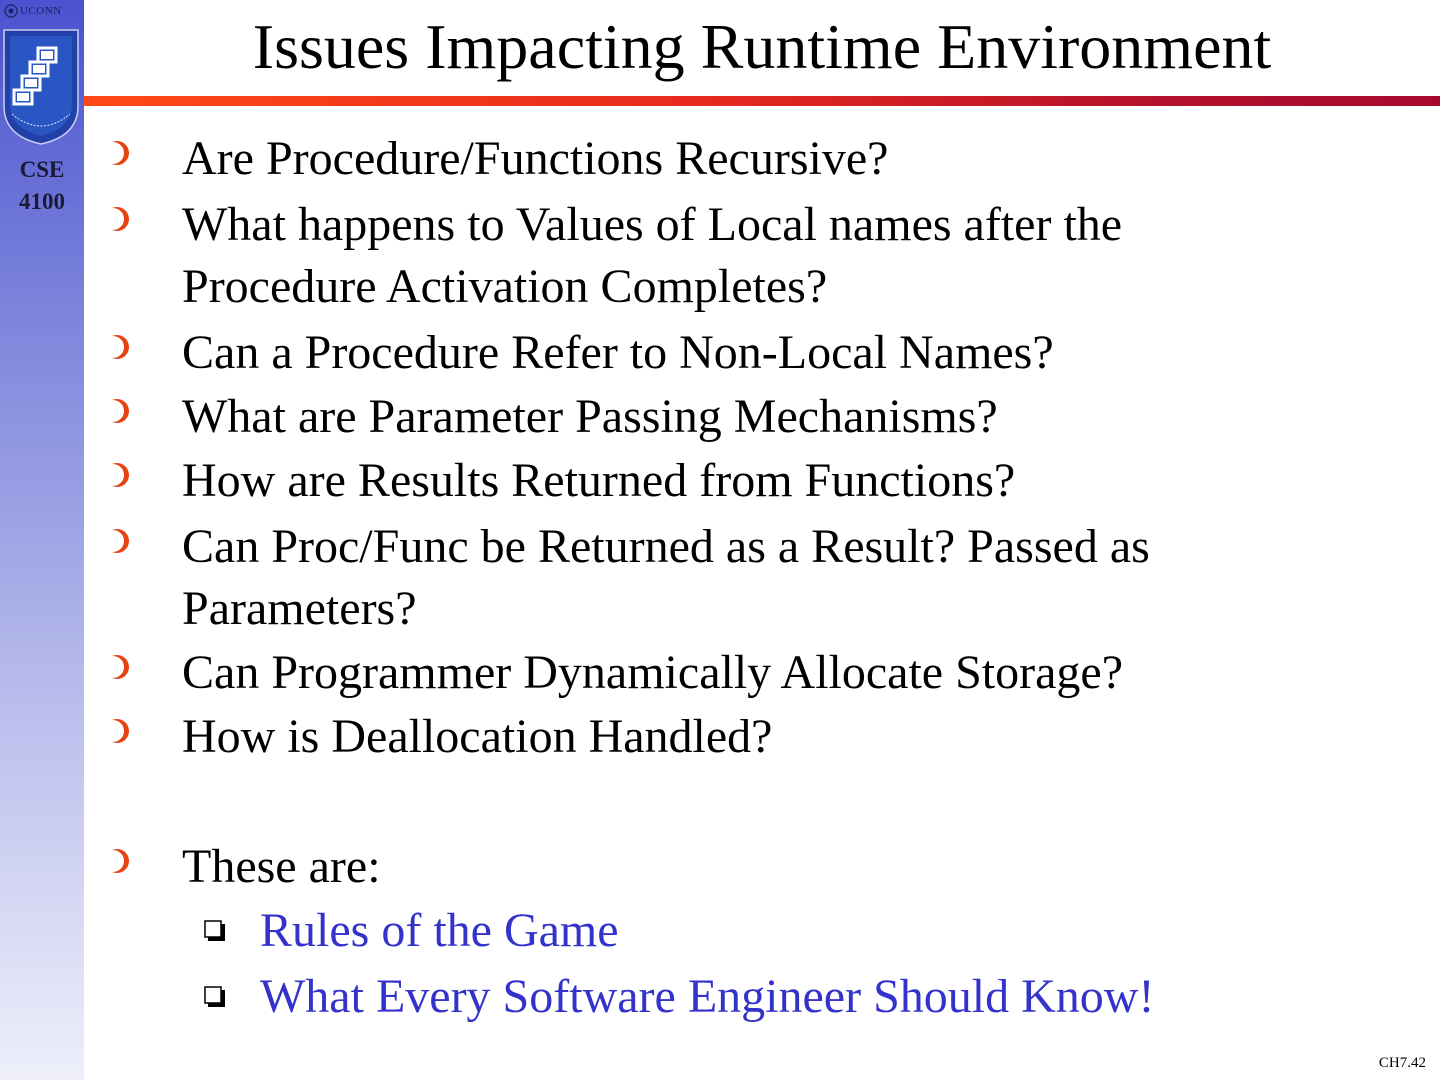  What do you see at coordinates (42, 169) in the screenshot?
I see `course-code-line1: CSE` at bounding box center [42, 169].